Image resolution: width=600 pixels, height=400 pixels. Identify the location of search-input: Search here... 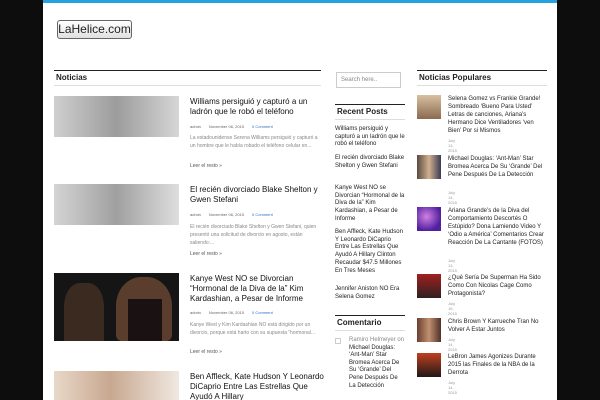
(368, 80).